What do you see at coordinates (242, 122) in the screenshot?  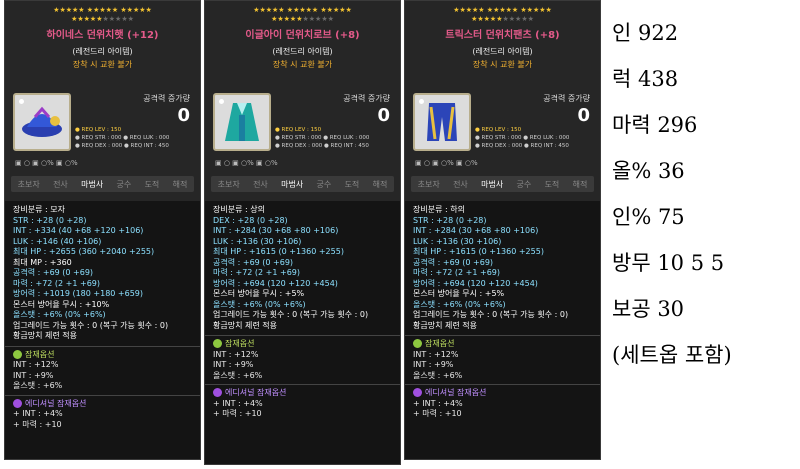 I see `robe-icon` at bounding box center [242, 122].